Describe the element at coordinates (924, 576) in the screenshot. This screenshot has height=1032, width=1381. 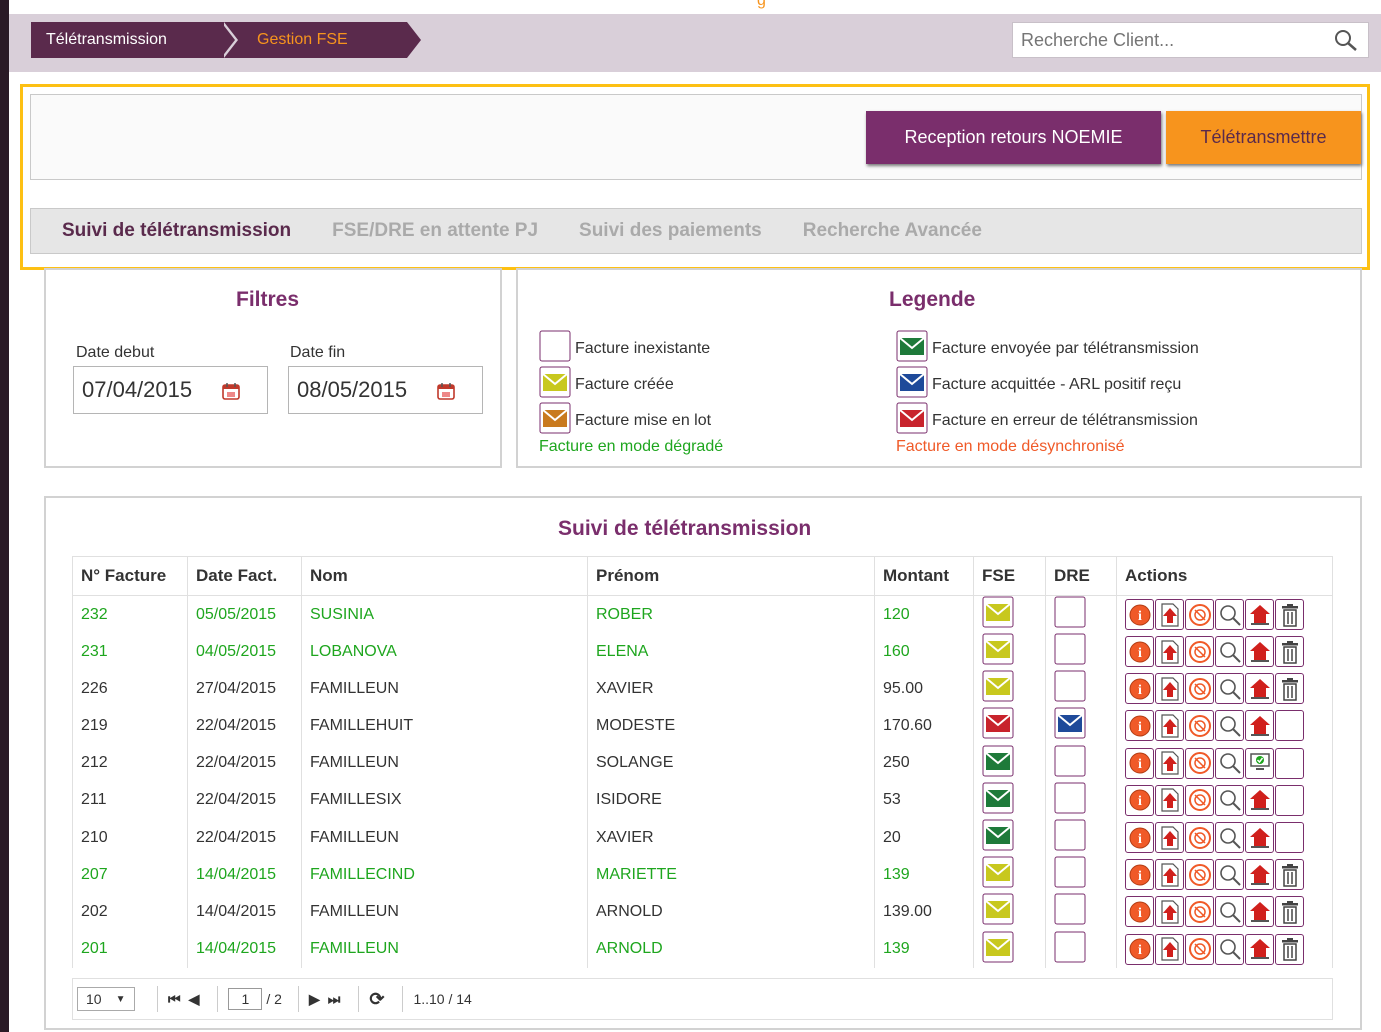
I see `col-montant: Montant` at that location.